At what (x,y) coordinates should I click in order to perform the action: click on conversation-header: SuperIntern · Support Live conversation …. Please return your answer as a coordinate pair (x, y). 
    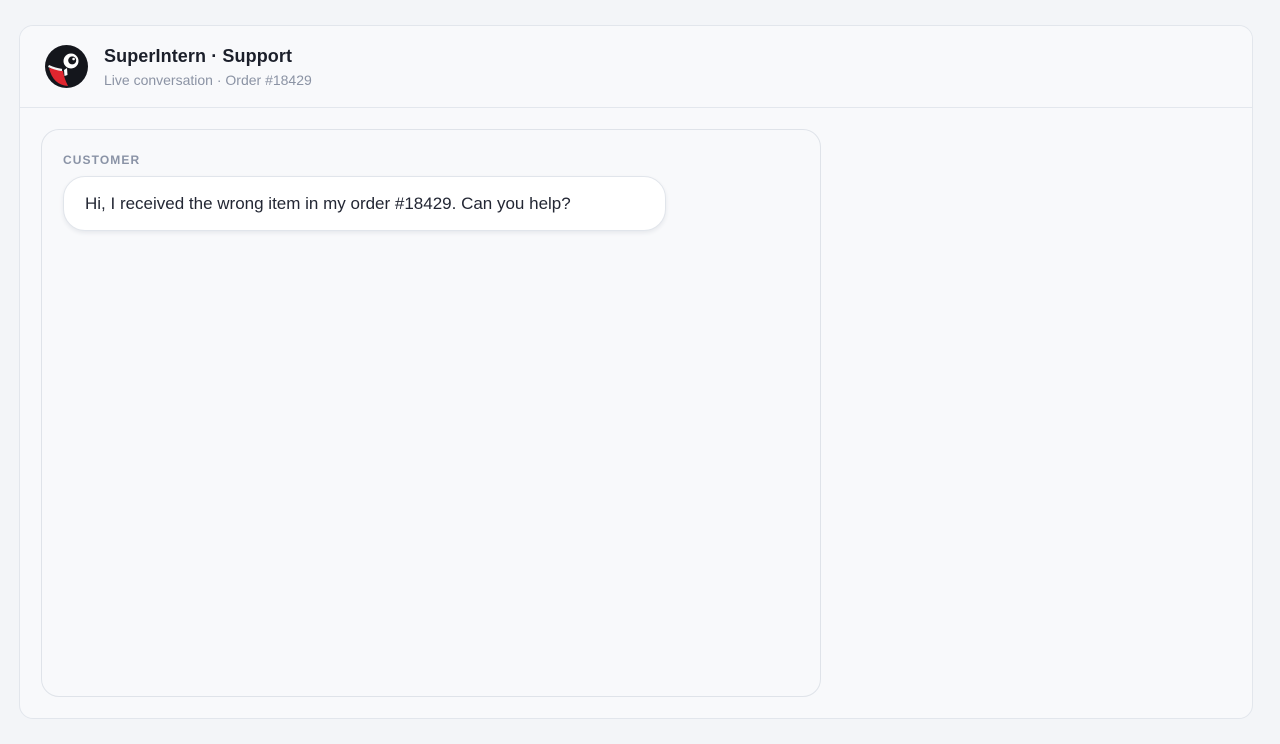
    Looking at the image, I should click on (636, 67).